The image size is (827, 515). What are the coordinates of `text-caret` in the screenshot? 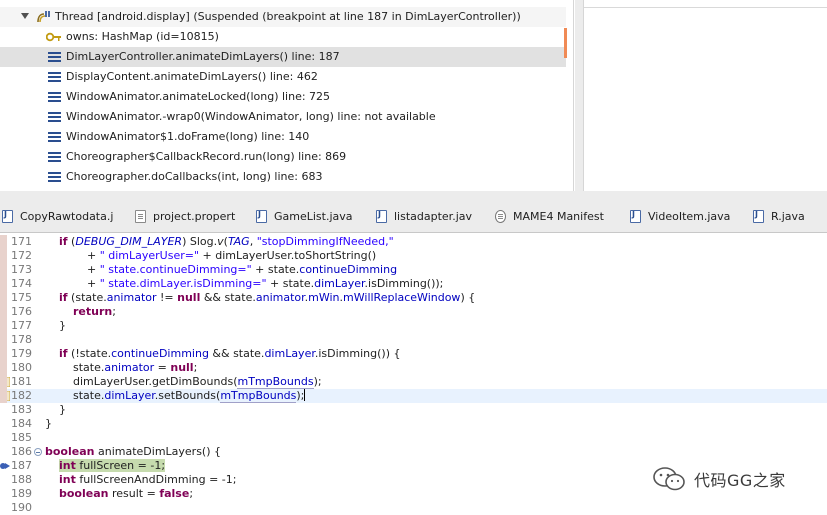 It's located at (305, 395).